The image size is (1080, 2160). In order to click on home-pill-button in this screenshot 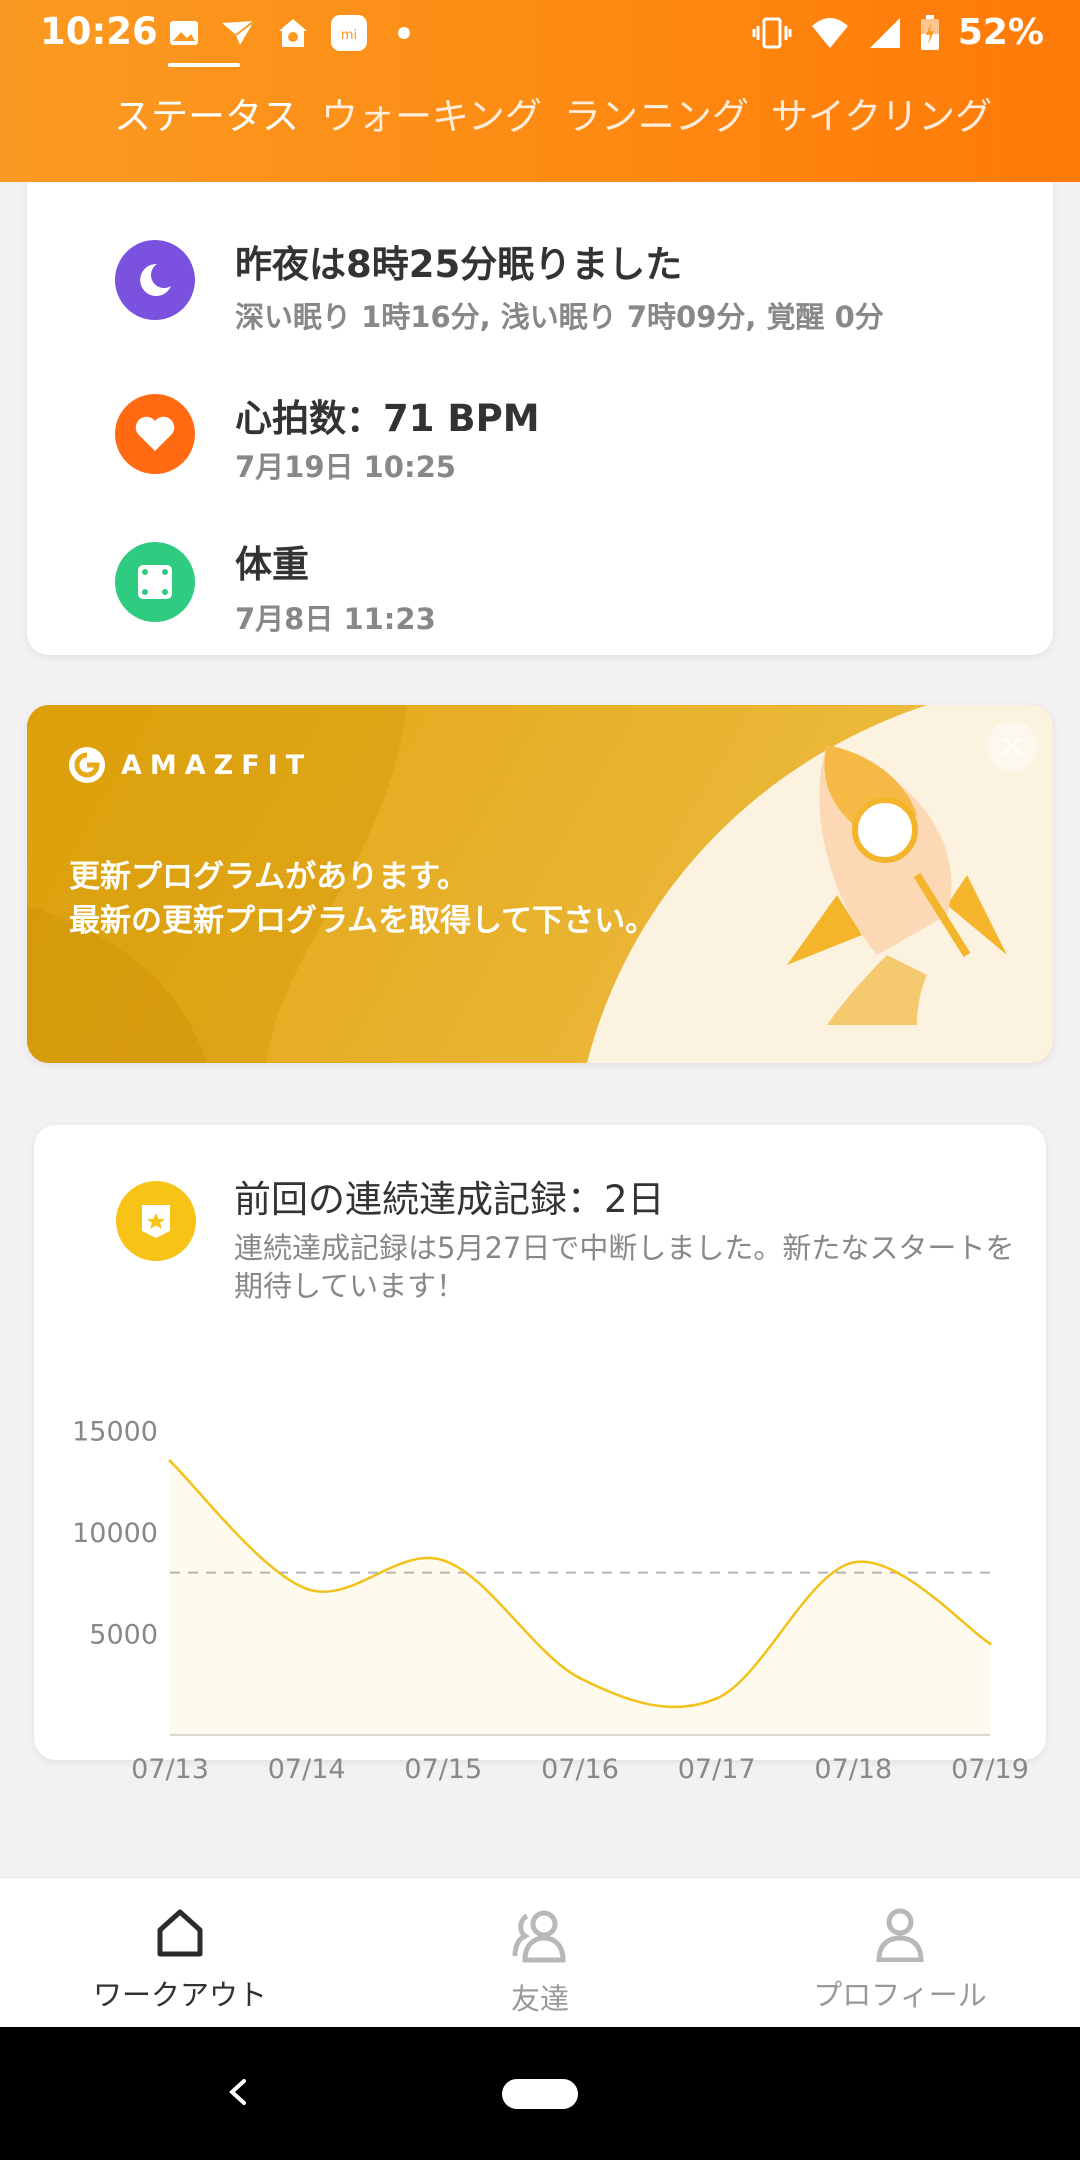, I will do `click(540, 2094)`.